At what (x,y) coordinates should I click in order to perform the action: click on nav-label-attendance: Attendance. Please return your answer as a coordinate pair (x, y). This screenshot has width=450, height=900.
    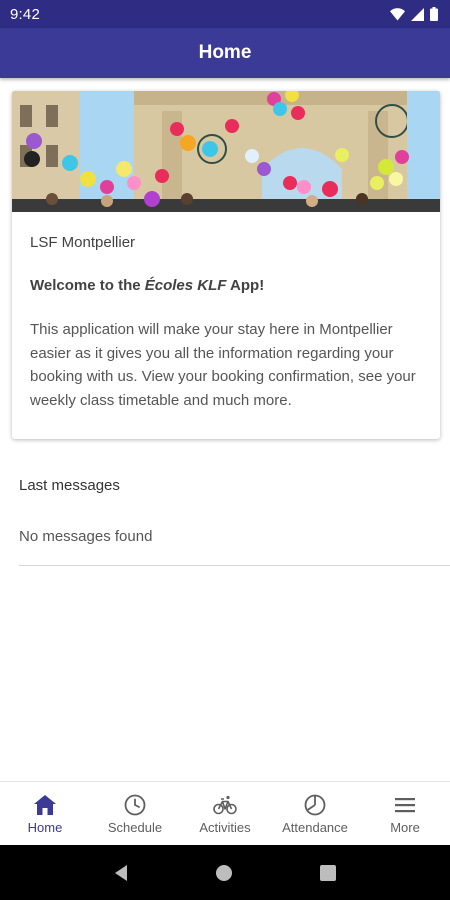
    Looking at the image, I should click on (315, 827).